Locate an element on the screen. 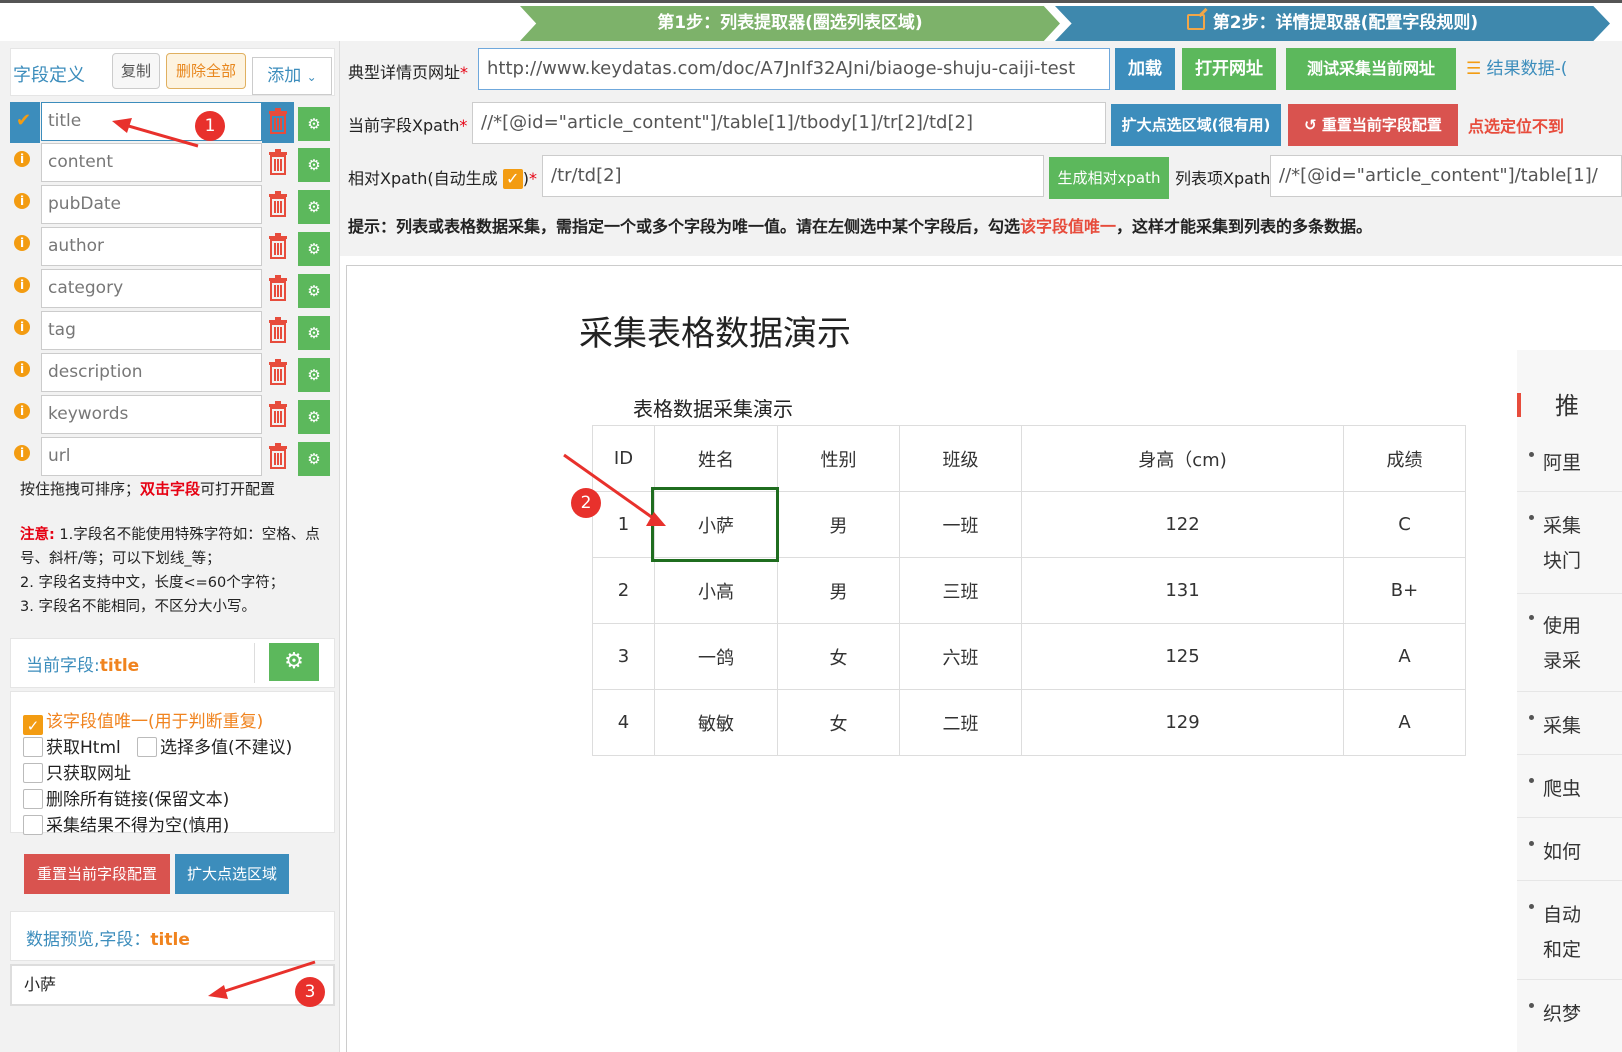  table-header-cell: 身高（cm) is located at coordinates (1182, 458).